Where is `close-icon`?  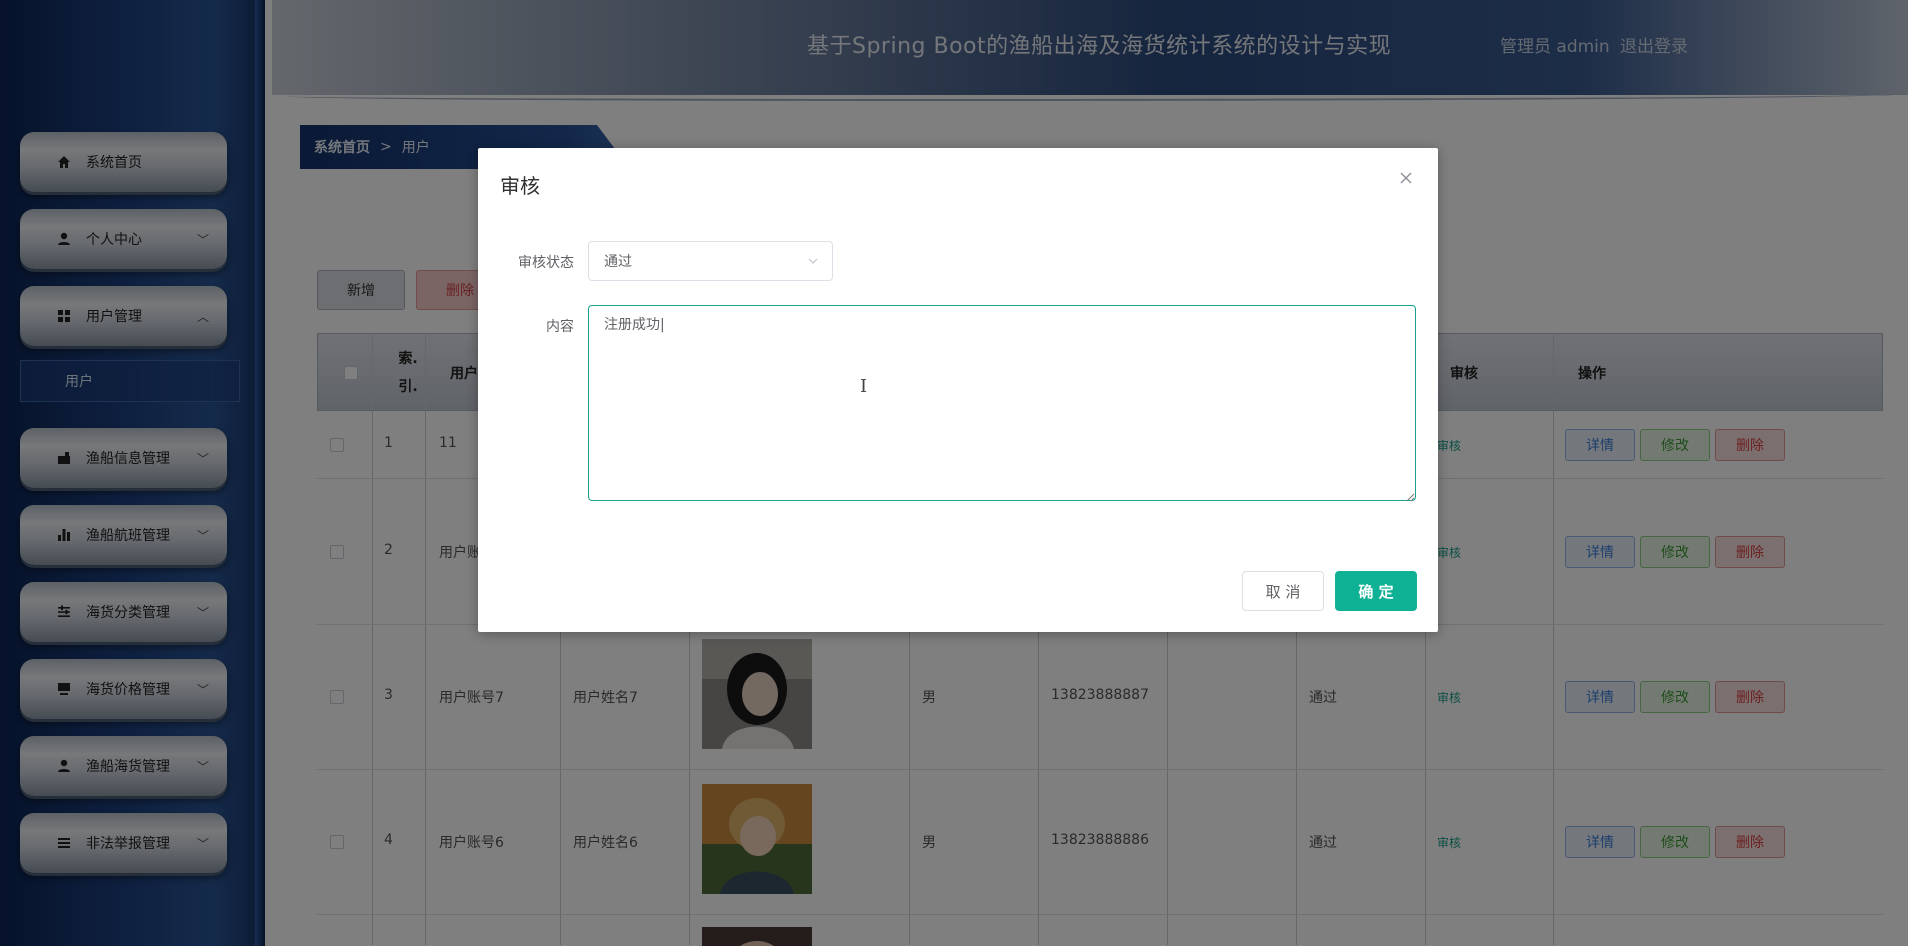 close-icon is located at coordinates (1406, 178).